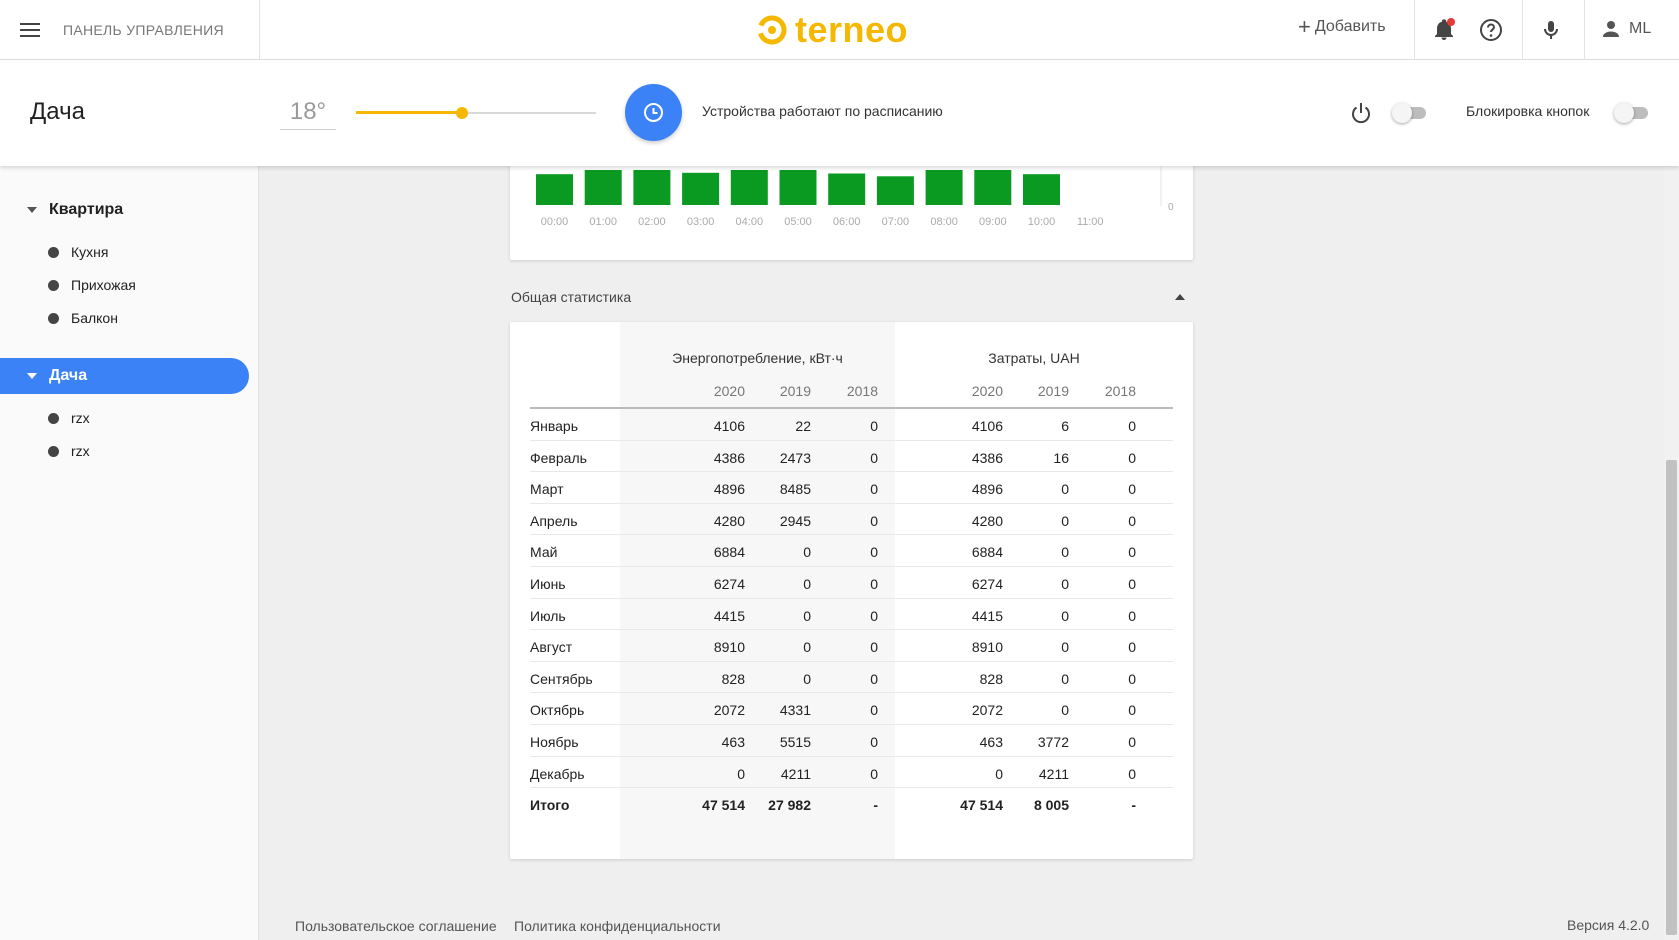  Describe the element at coordinates (124, 210) in the screenshot. I see `sidebar-group-kvartira: Квартира` at that location.